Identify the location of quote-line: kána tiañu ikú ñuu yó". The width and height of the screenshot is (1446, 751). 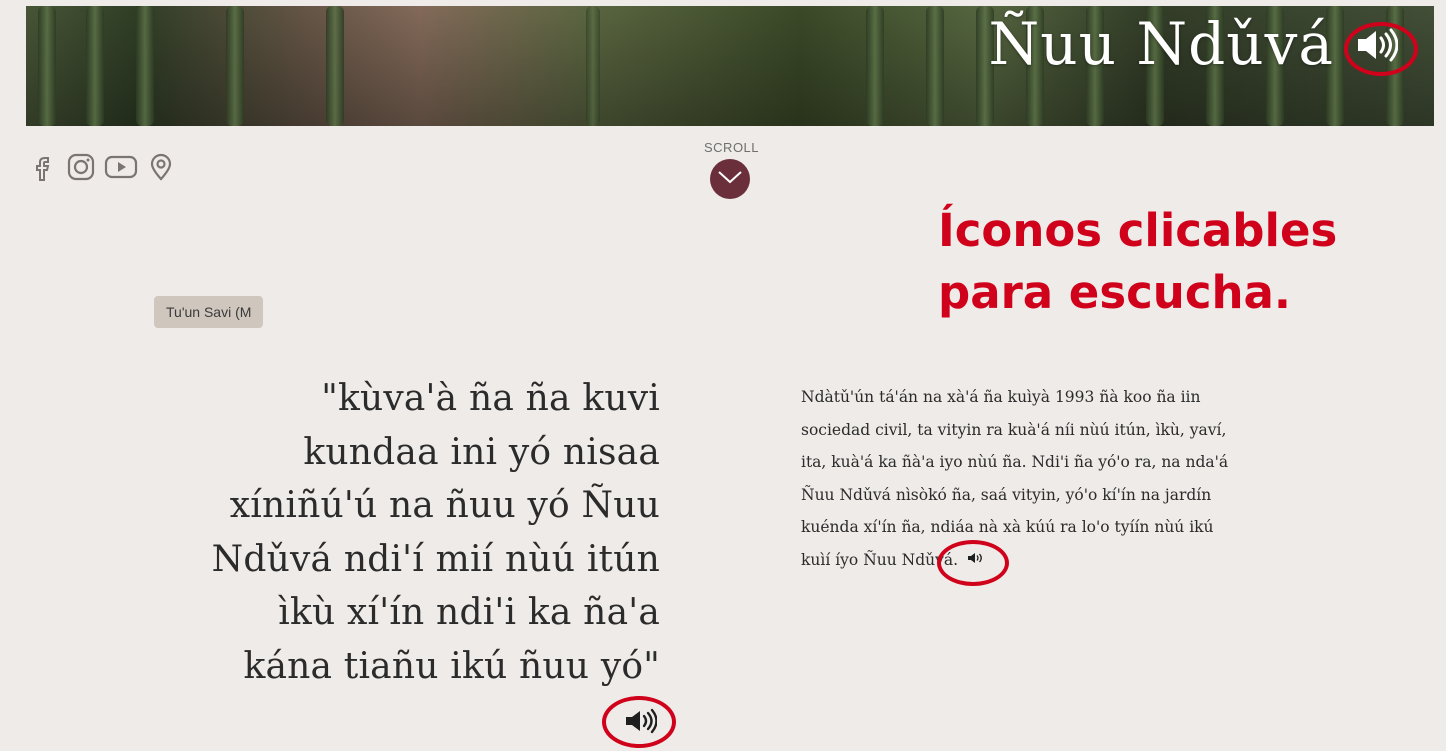
(451, 666).